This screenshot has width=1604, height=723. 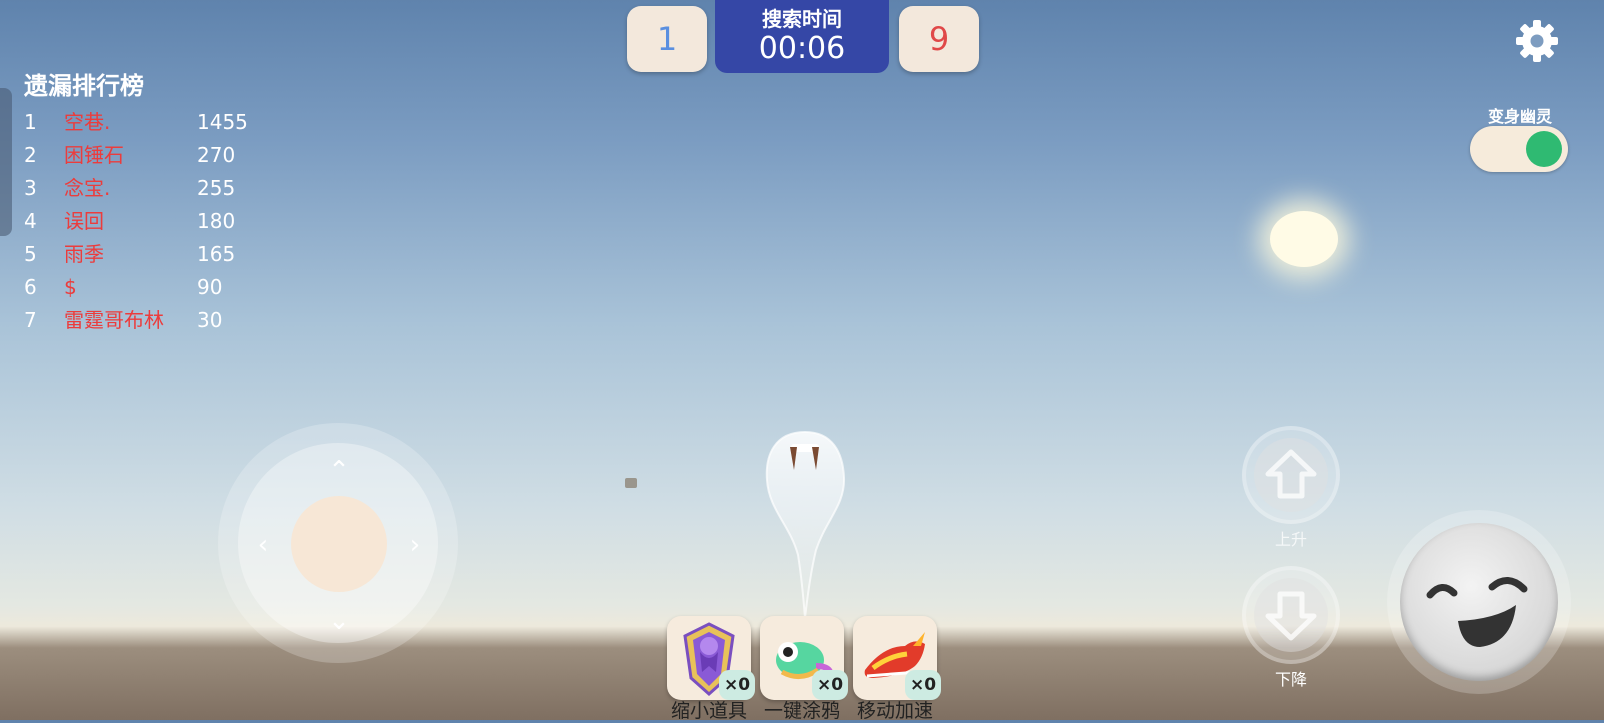 What do you see at coordinates (30, 320) in the screenshot?
I see `leaderboard-rank: 7` at bounding box center [30, 320].